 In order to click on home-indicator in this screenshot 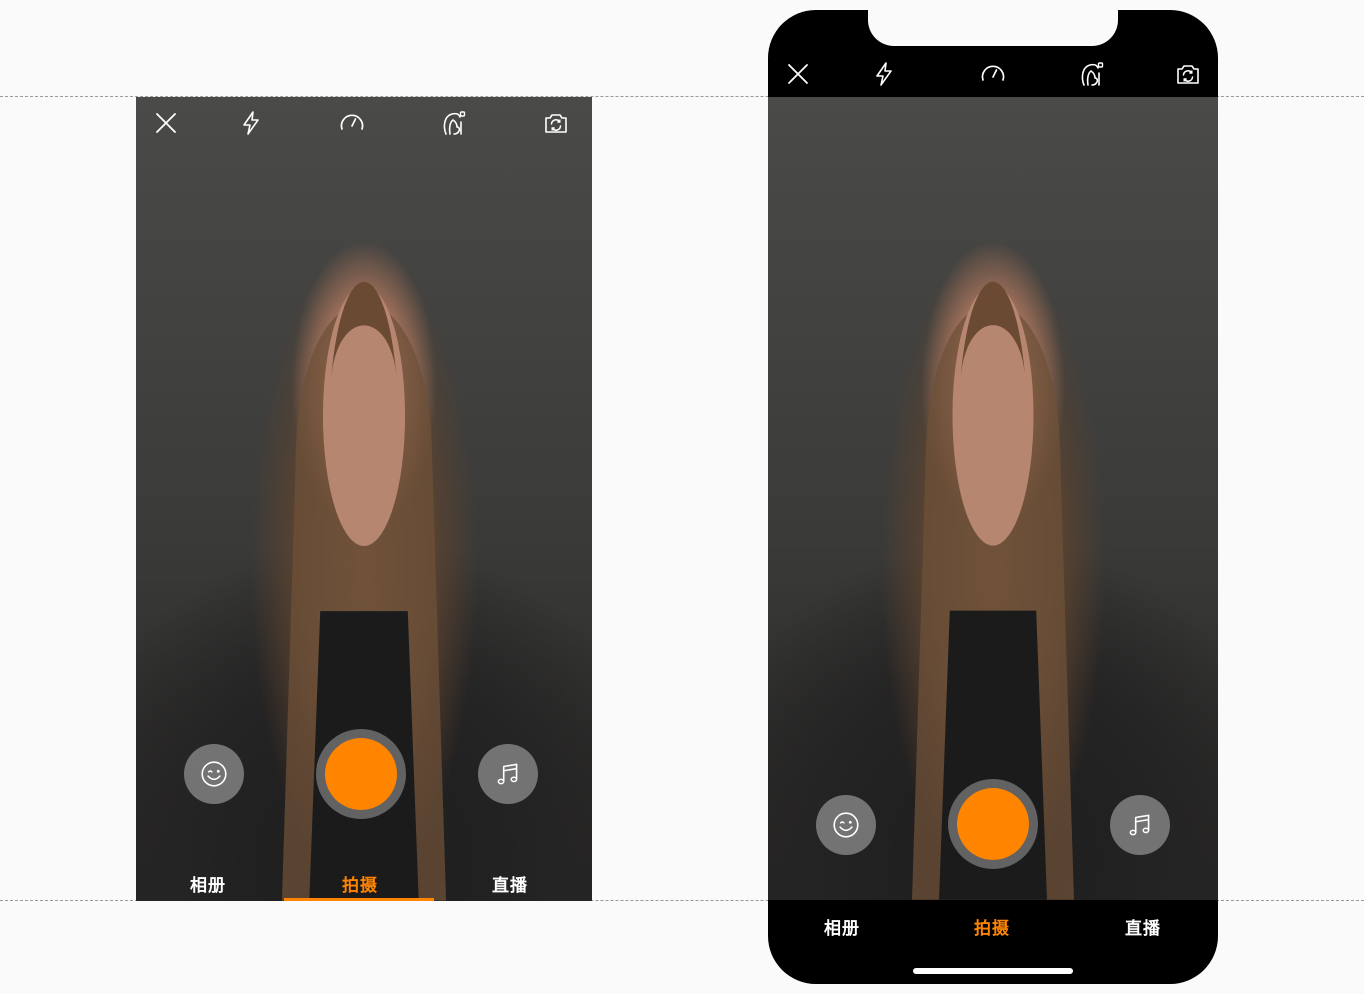, I will do `click(993, 971)`.